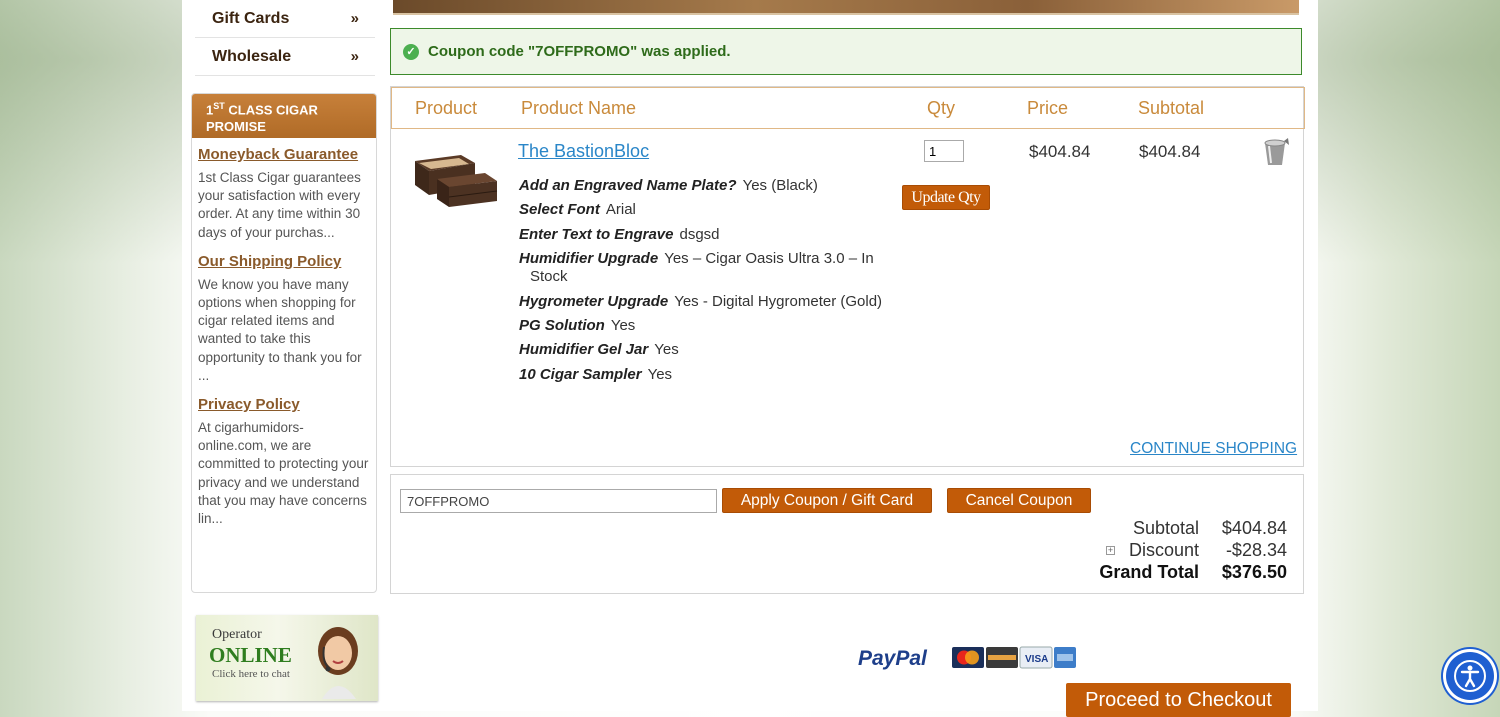 The height and width of the screenshot is (717, 1500). Describe the element at coordinates (284, 404) in the screenshot. I see `privacy-policy-link: Privacy Policy` at that location.